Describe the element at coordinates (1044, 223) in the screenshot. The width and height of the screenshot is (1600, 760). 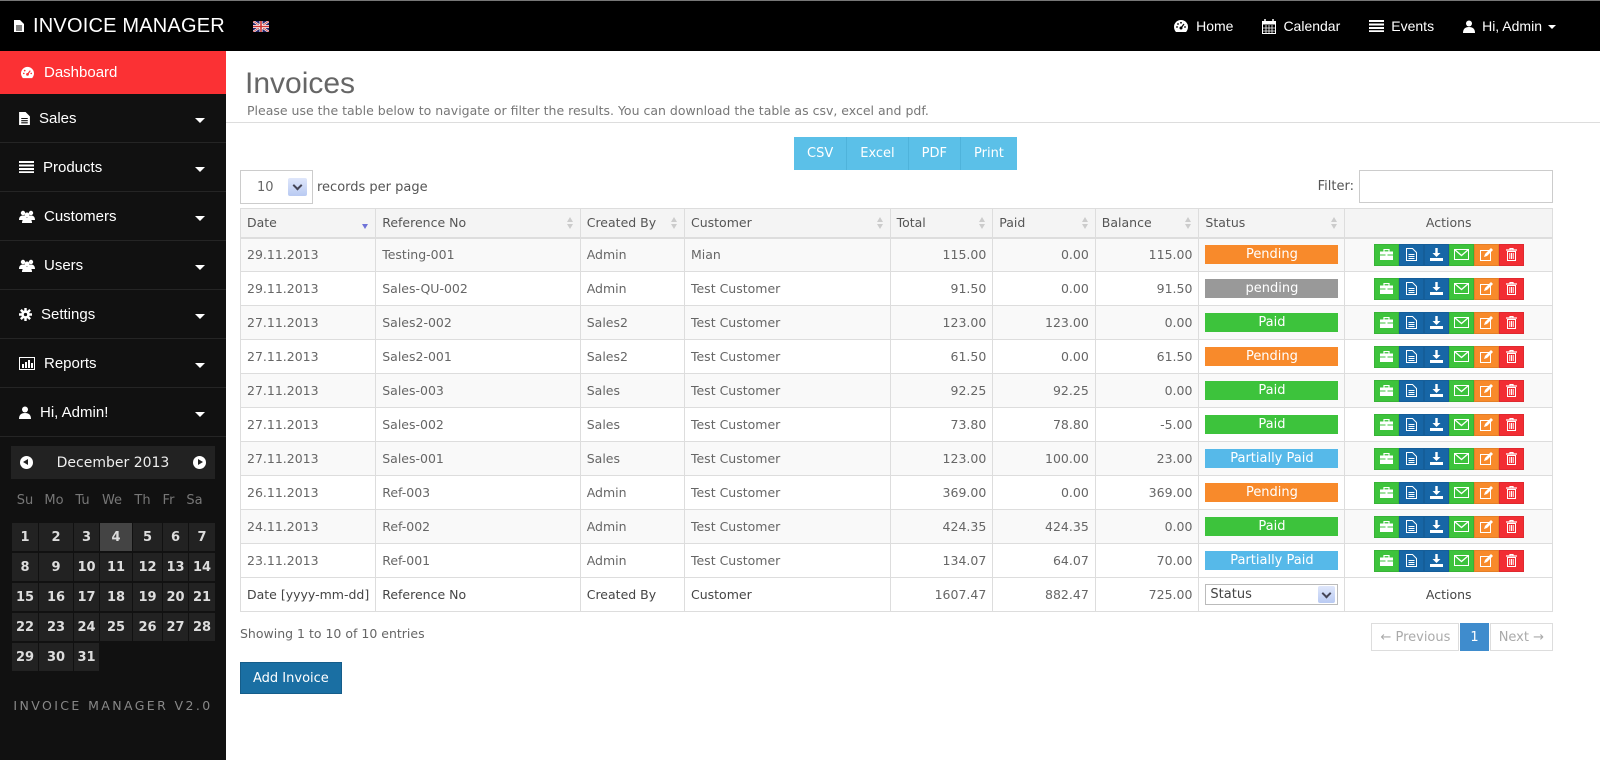
I see `col-paid: Paid` at that location.